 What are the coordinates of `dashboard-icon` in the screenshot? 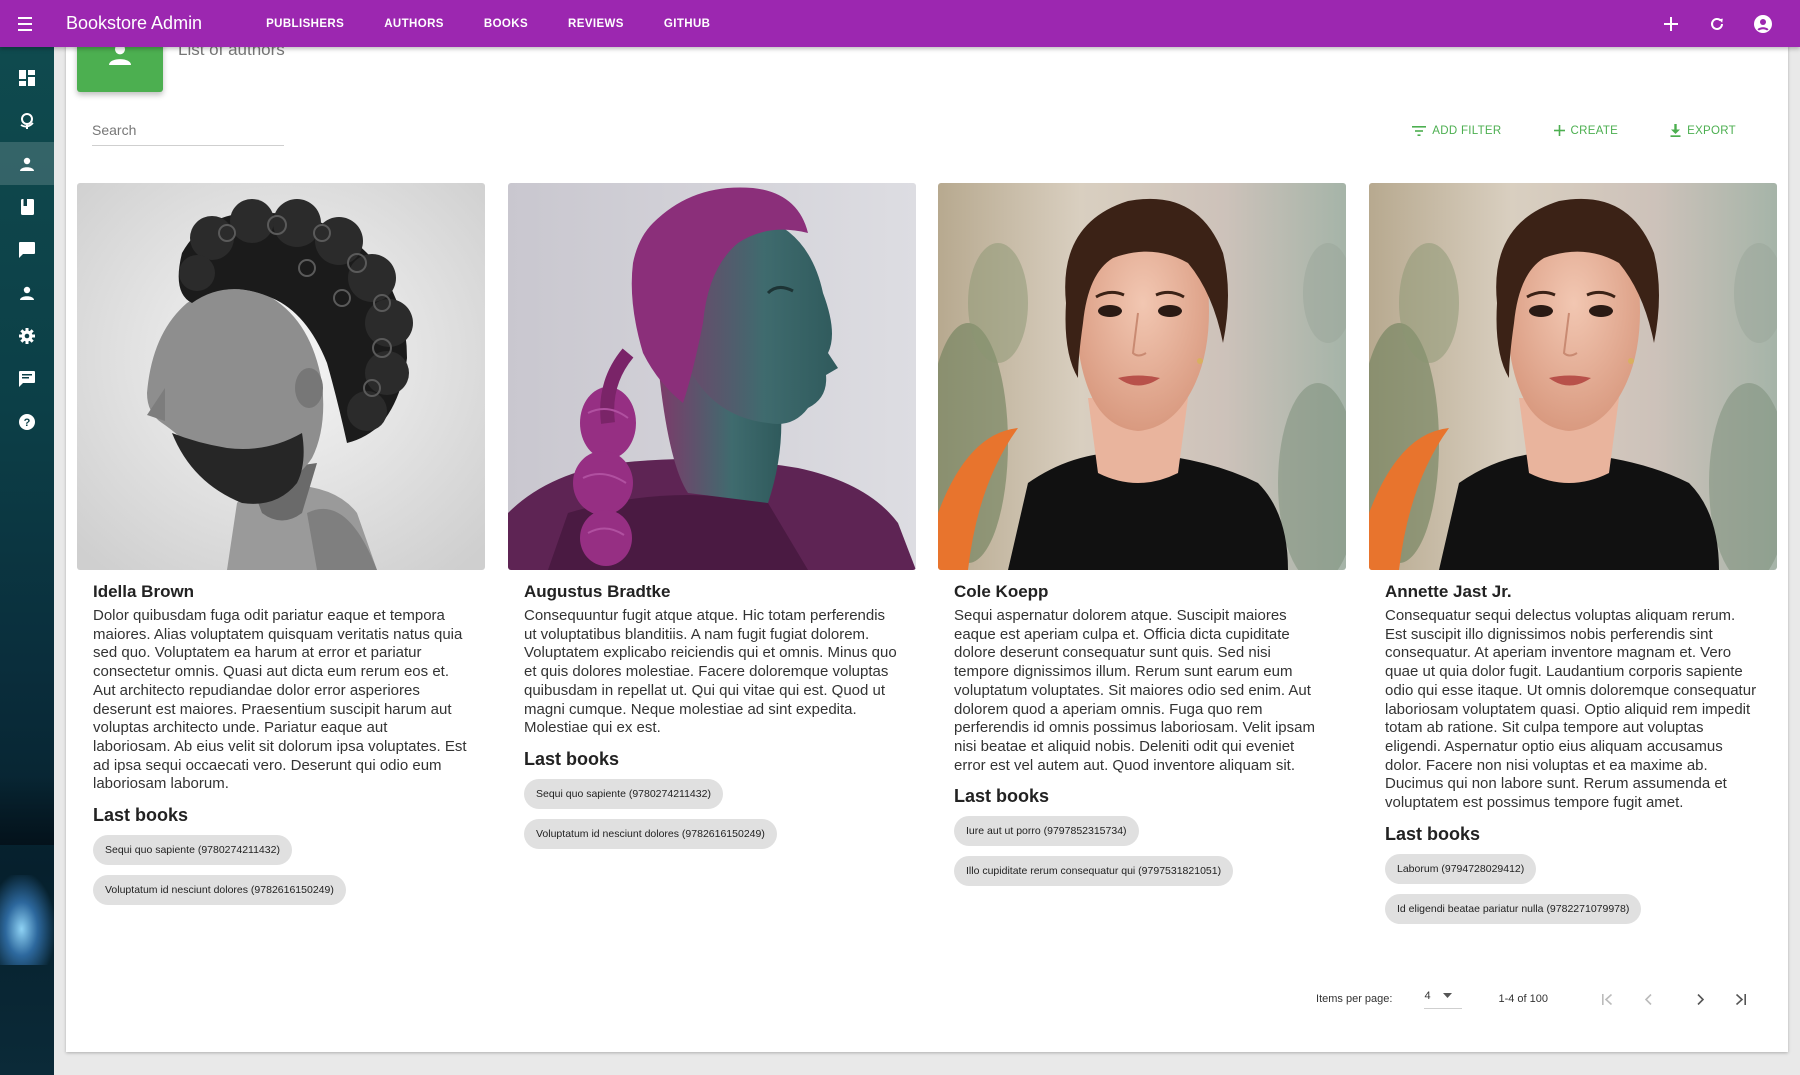 It's located at (27, 77).